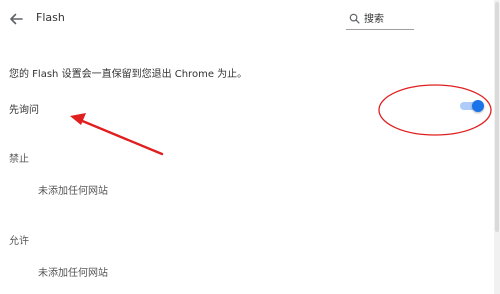 This screenshot has height=294, width=500. Describe the element at coordinates (117, 134) in the screenshot. I see `annotation-arrow` at that location.